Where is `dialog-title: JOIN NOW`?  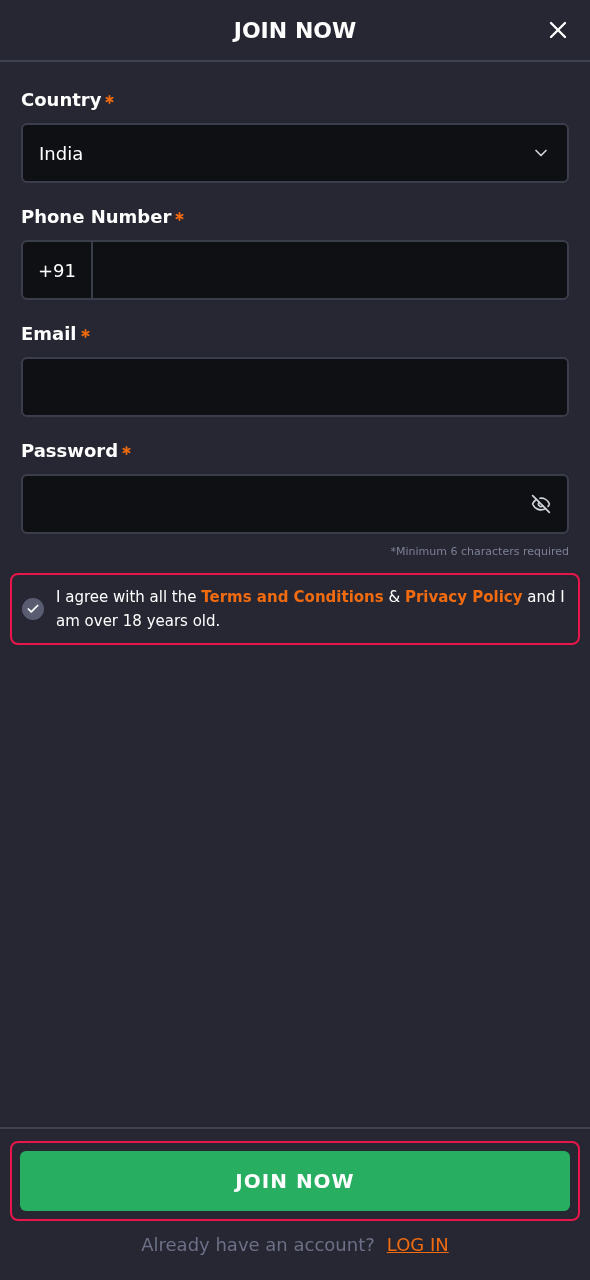
dialog-title: JOIN NOW is located at coordinates (295, 30).